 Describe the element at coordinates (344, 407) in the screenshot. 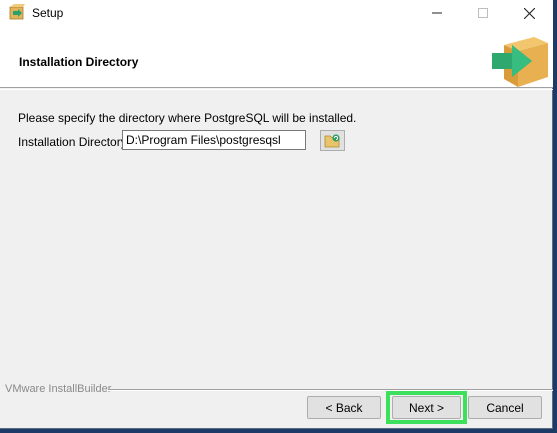

I see `back-button: < Back` at that location.